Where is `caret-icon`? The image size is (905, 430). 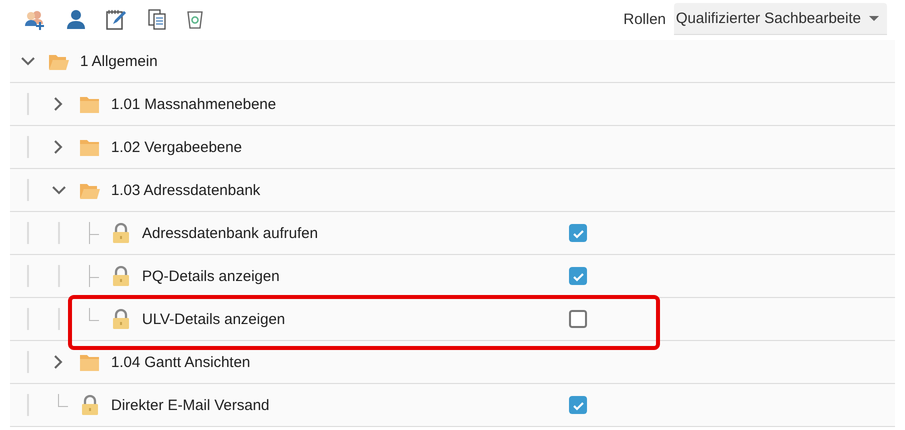 caret-icon is located at coordinates (874, 18).